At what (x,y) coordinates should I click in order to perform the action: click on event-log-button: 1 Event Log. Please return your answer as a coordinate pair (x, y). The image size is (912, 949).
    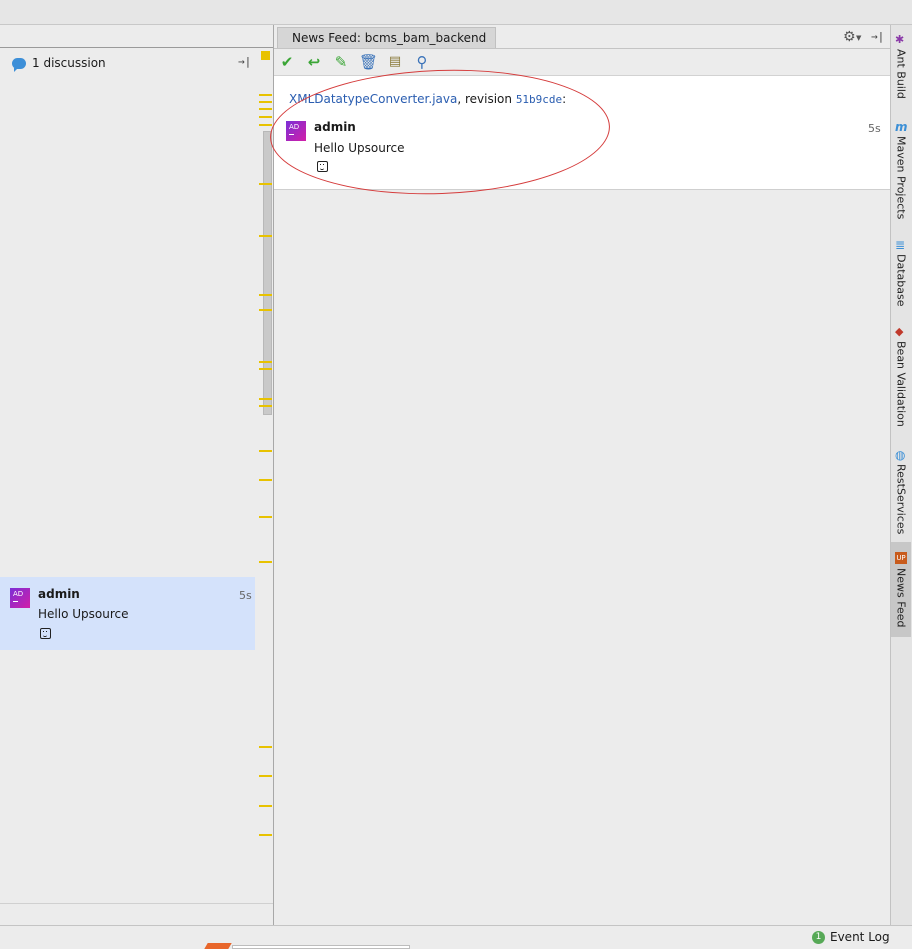
    Looking at the image, I should click on (851, 937).